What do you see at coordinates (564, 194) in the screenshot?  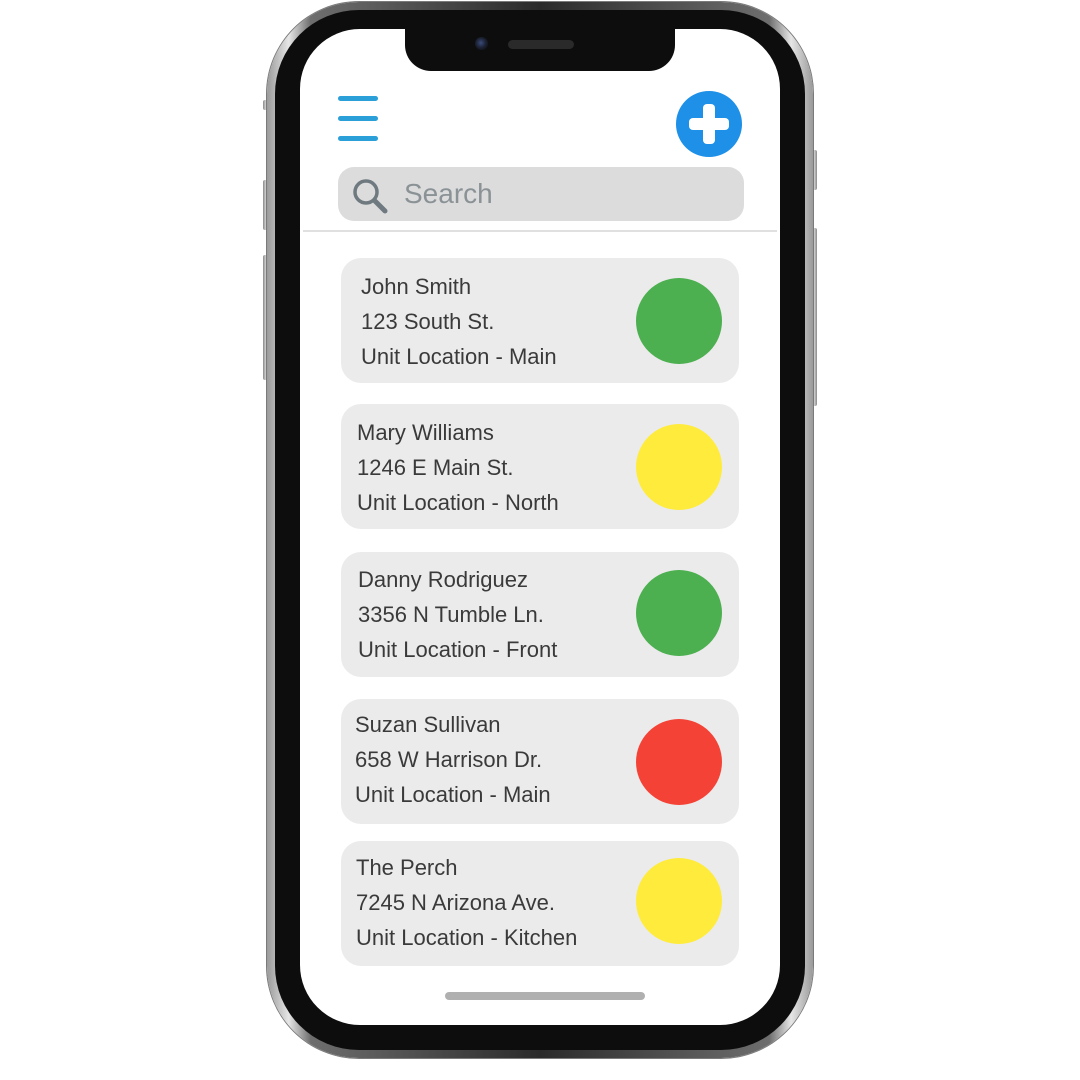 I see `search-input` at bounding box center [564, 194].